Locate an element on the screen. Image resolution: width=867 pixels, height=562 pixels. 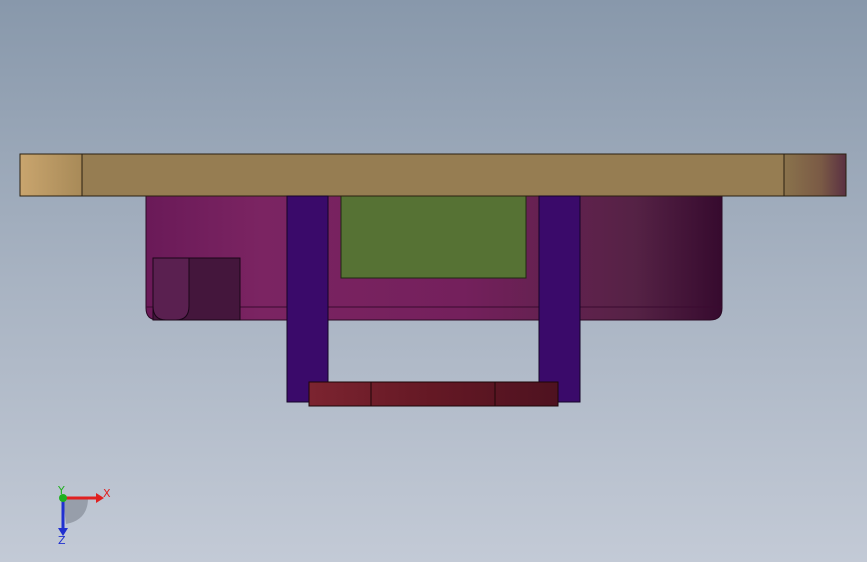
x-axis-label: X is located at coordinates (107, 493).